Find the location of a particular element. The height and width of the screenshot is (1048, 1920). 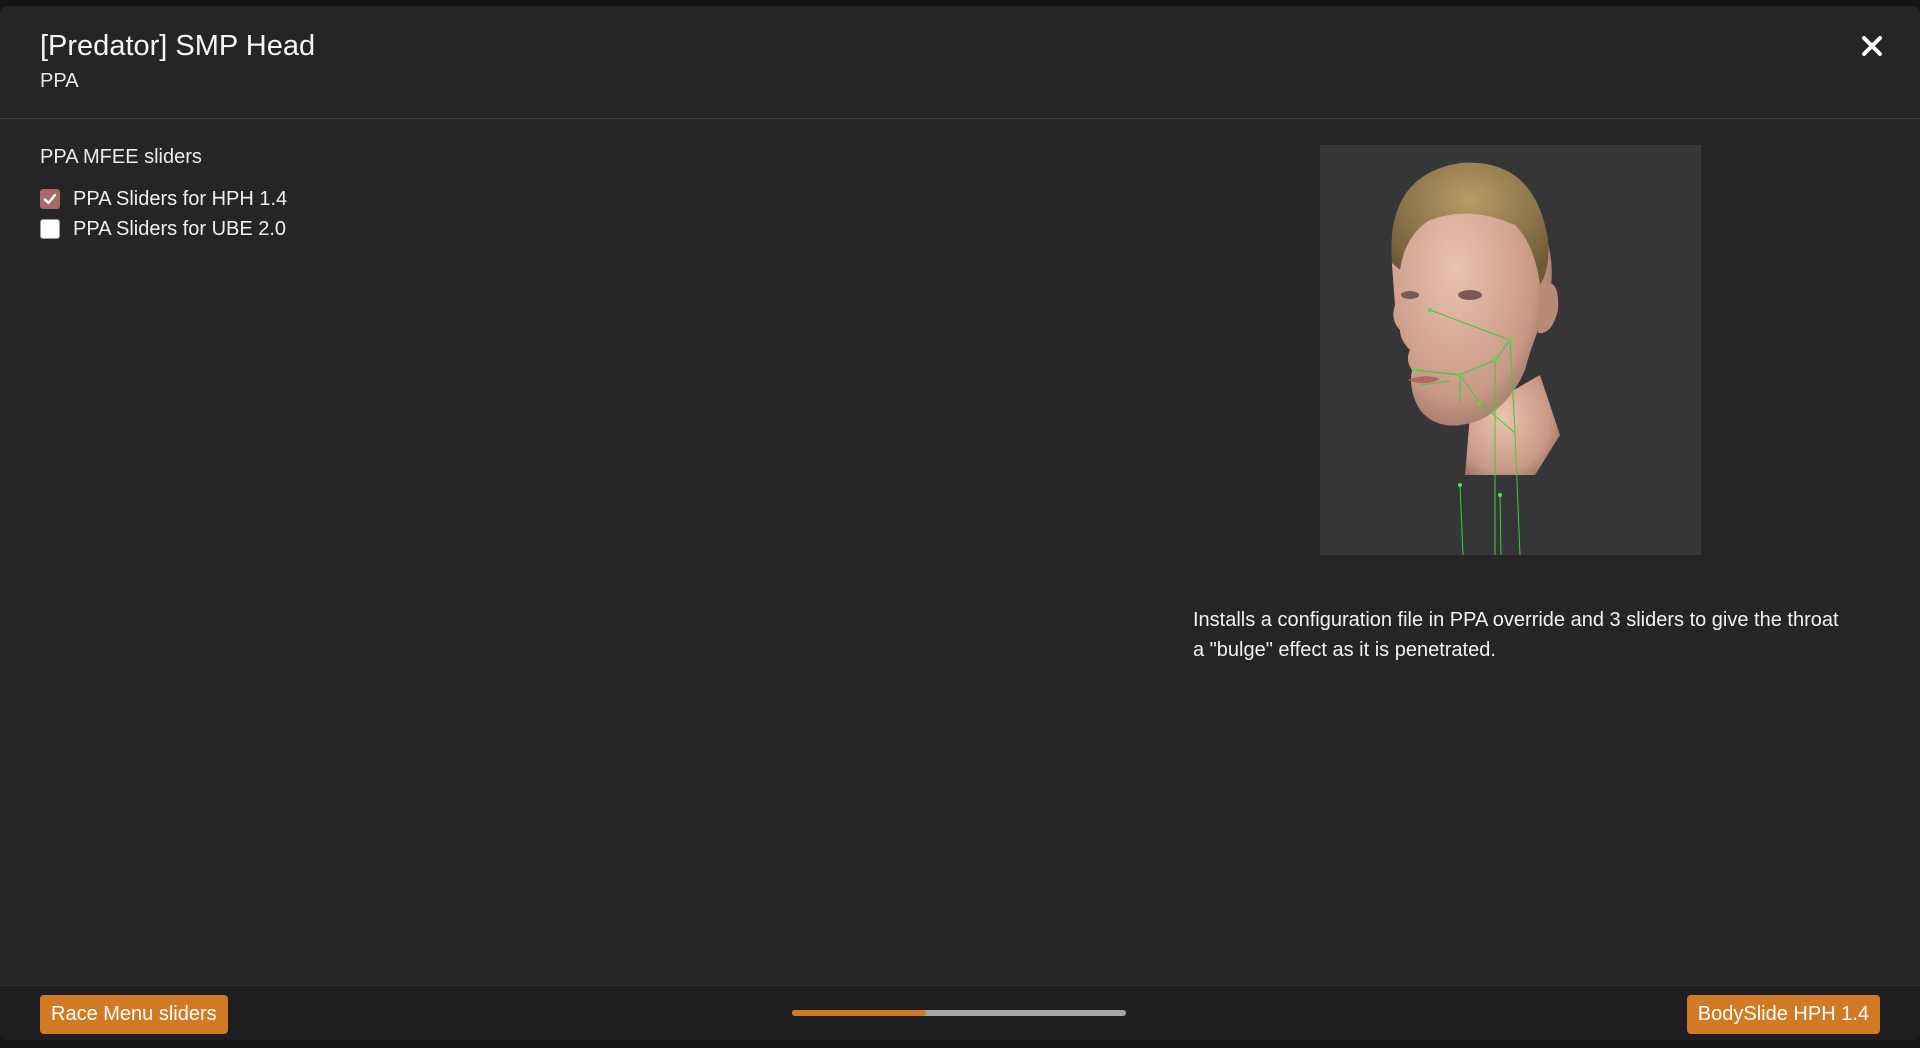

option-label: PPA Sliders for HPH 1.4 is located at coordinates (180, 198).